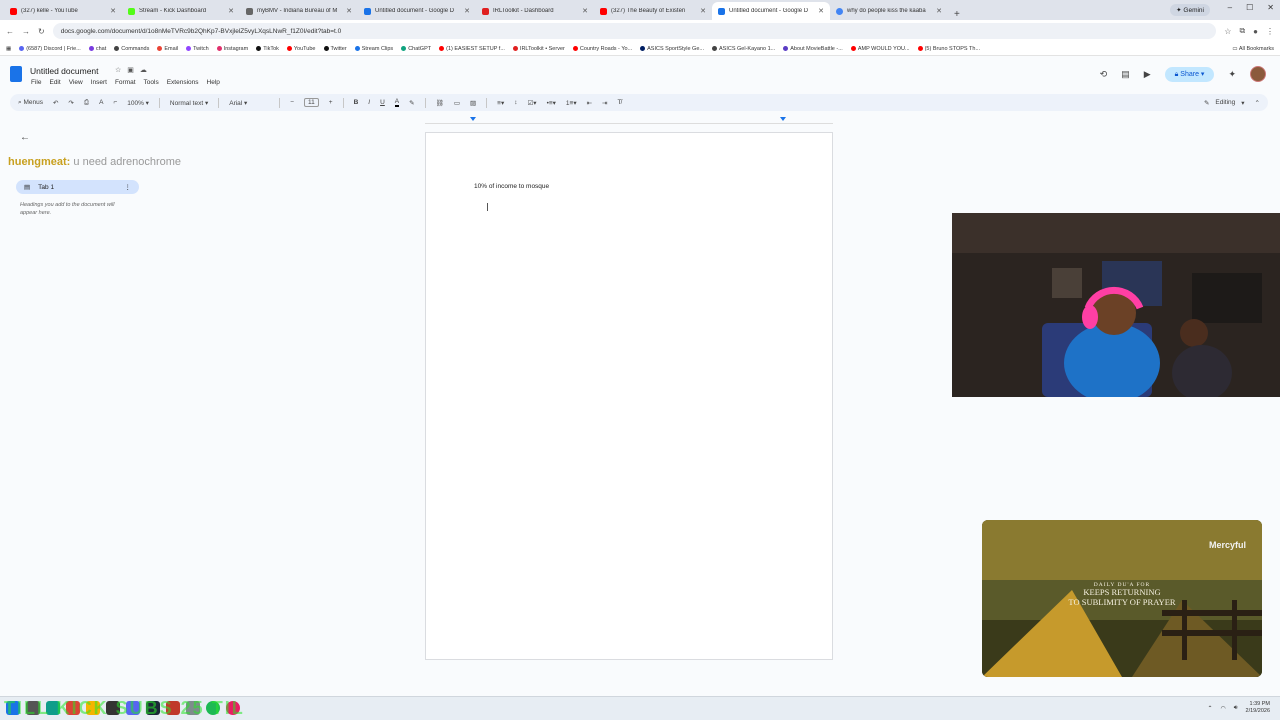 This screenshot has width=1280, height=720. I want to click on font-select: Arial ▾, so click(249, 103).